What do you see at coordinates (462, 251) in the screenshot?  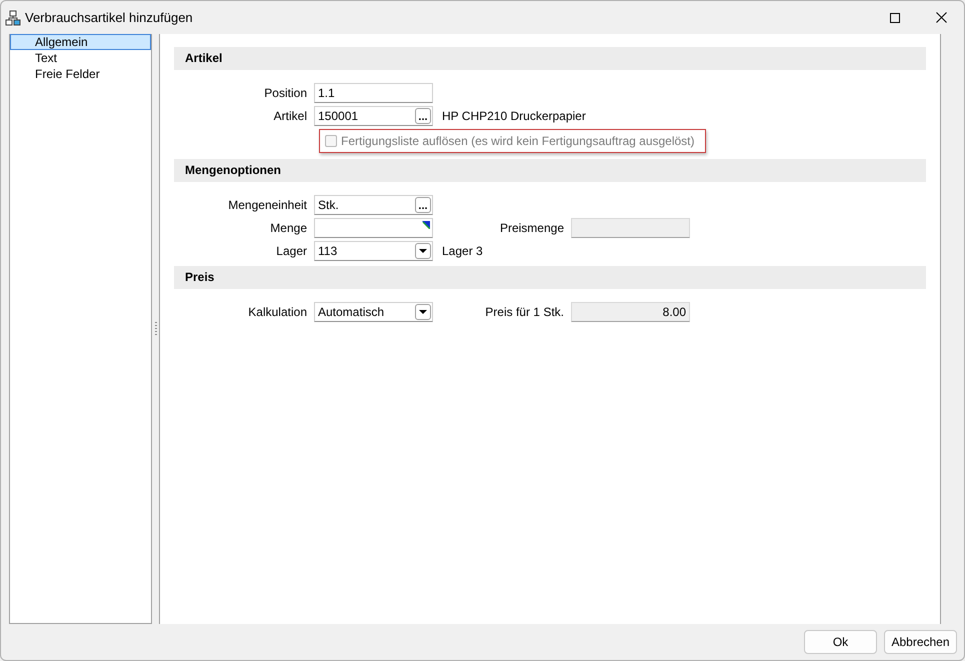 I see `field-note: Lager 3` at bounding box center [462, 251].